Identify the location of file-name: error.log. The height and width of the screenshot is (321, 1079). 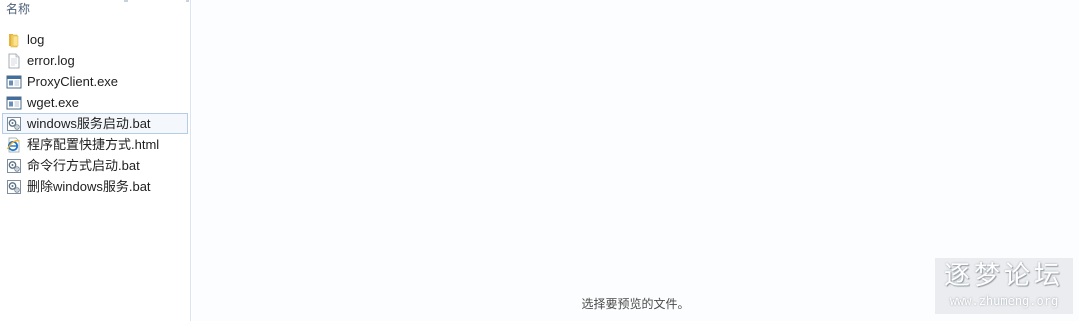
(51, 60).